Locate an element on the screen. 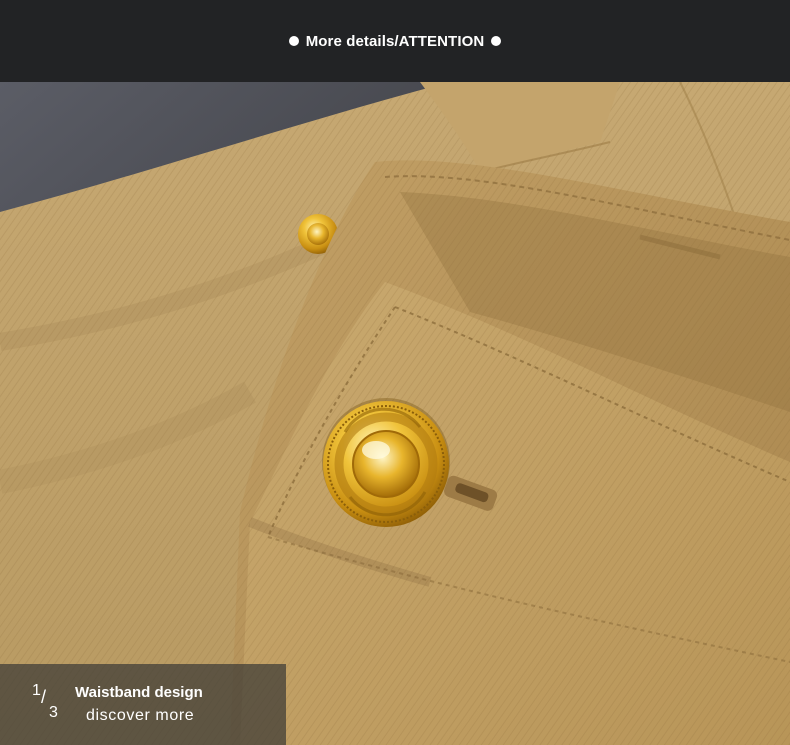  header-banner: More details/ATTENTION is located at coordinates (395, 41).